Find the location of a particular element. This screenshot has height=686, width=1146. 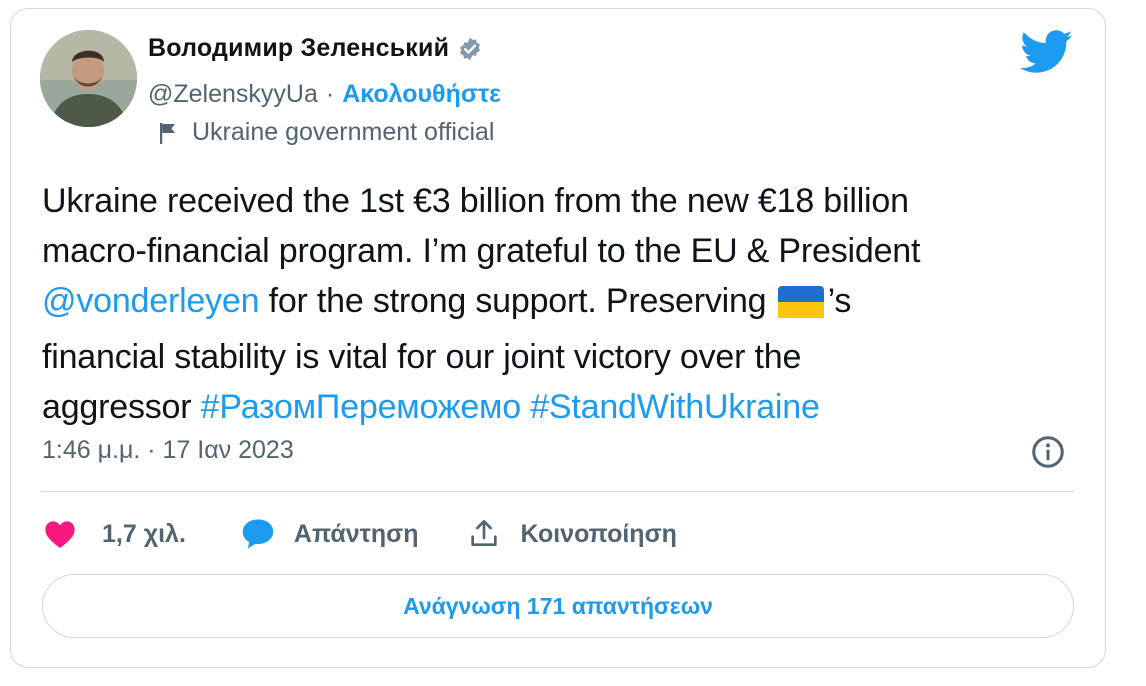

twitter-bird-icon is located at coordinates (1046, 54).